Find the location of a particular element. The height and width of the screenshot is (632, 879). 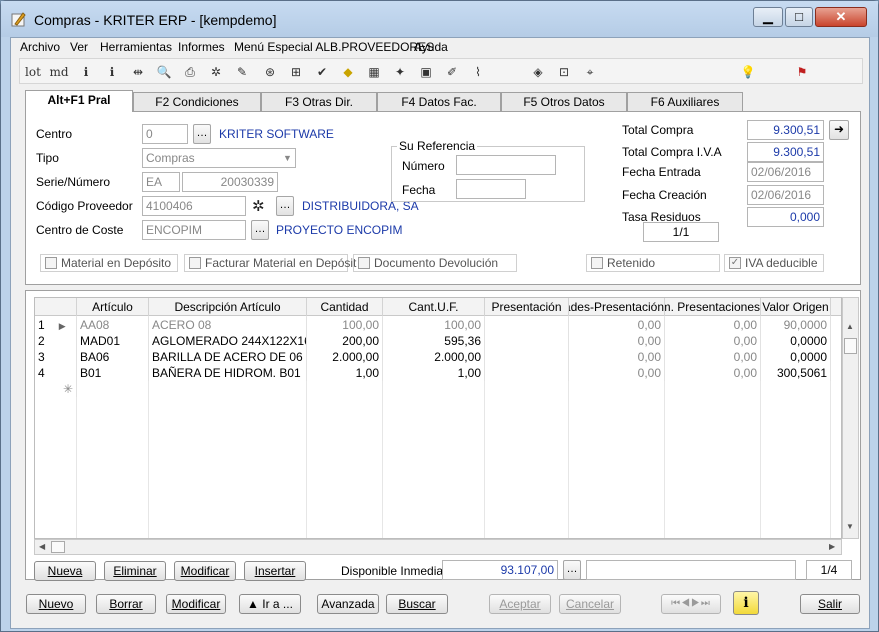

color-icon: ✦ is located at coordinates (400, 72).